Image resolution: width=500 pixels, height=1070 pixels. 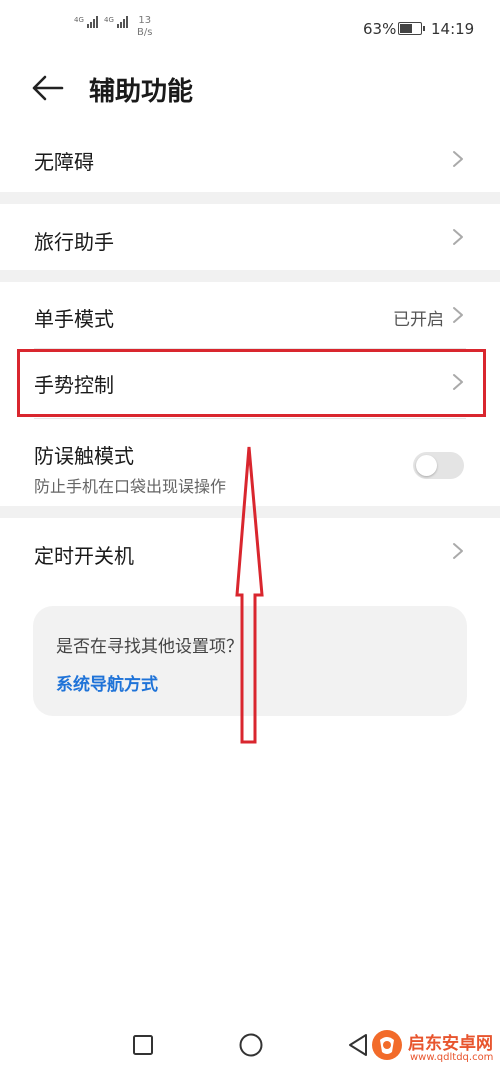 I want to click on settings-item-accessibility: 无障碍, so click(x=250, y=155).